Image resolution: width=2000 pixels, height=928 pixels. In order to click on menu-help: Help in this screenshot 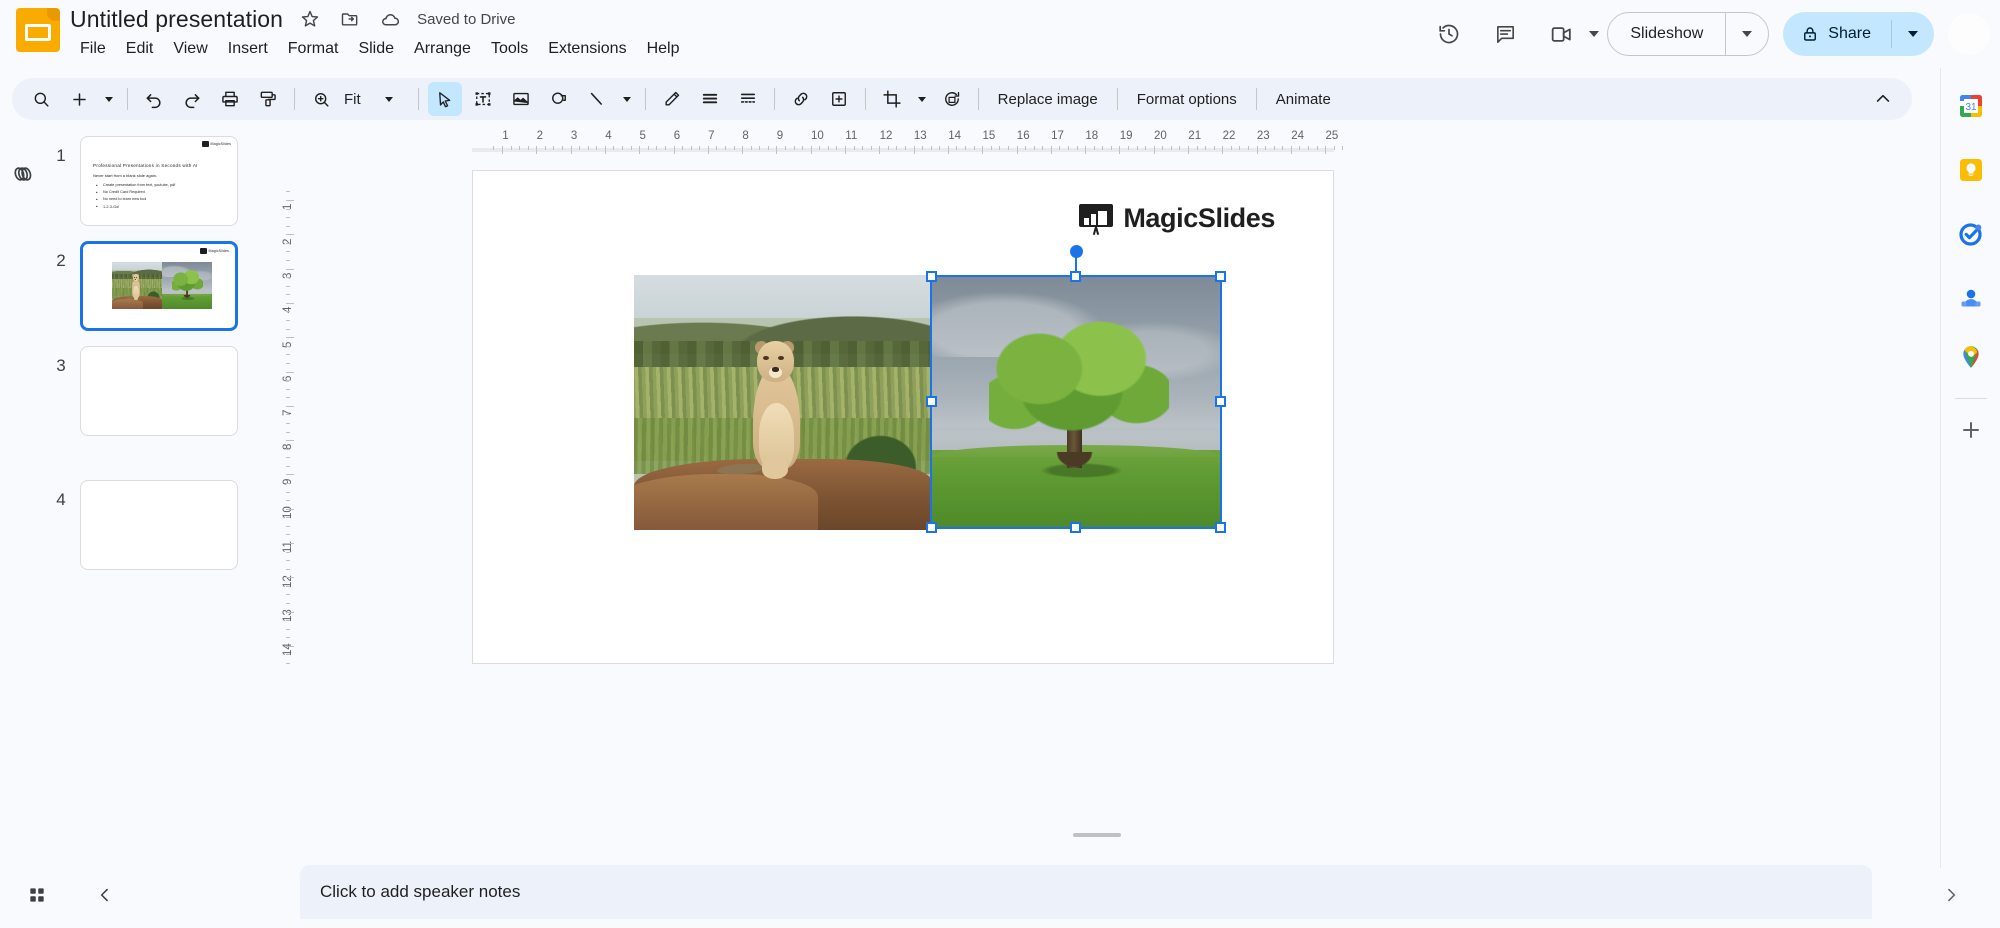, I will do `click(663, 49)`.